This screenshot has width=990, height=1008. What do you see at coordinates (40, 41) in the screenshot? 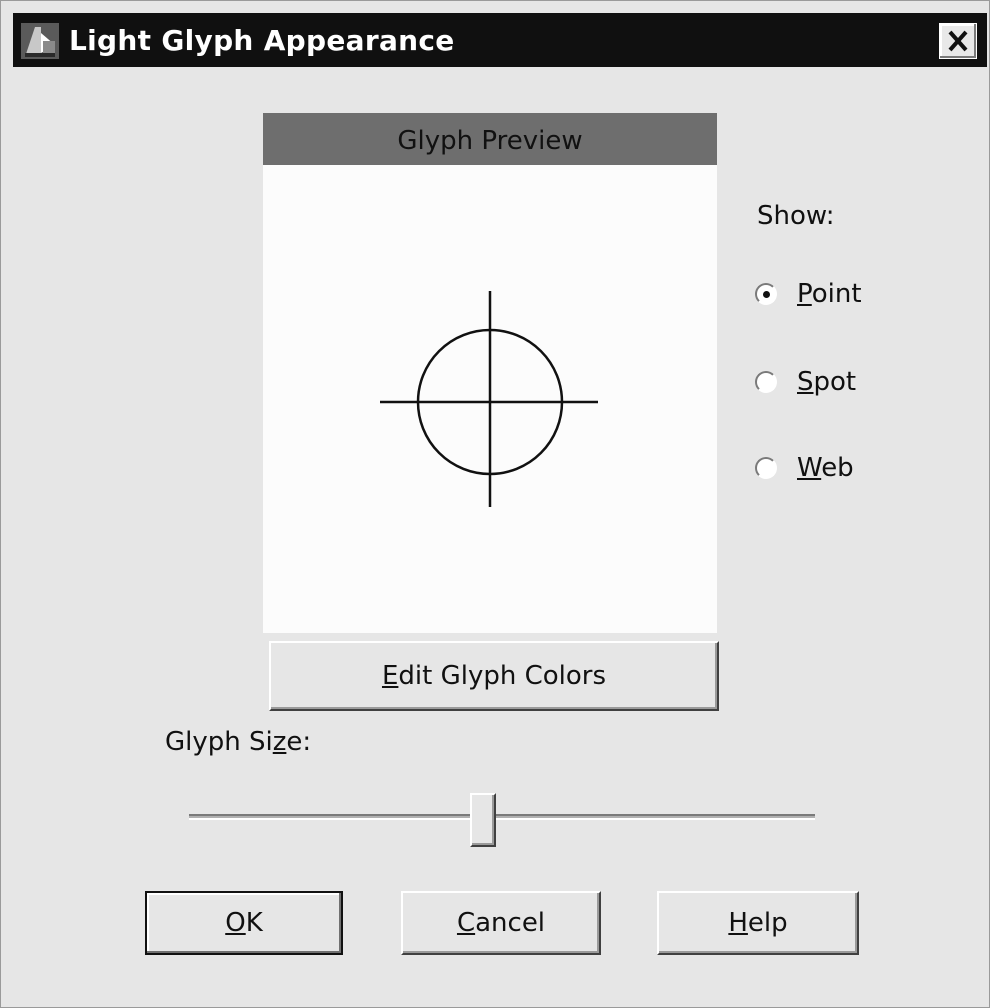
I see `glyph-app-icon` at bounding box center [40, 41].